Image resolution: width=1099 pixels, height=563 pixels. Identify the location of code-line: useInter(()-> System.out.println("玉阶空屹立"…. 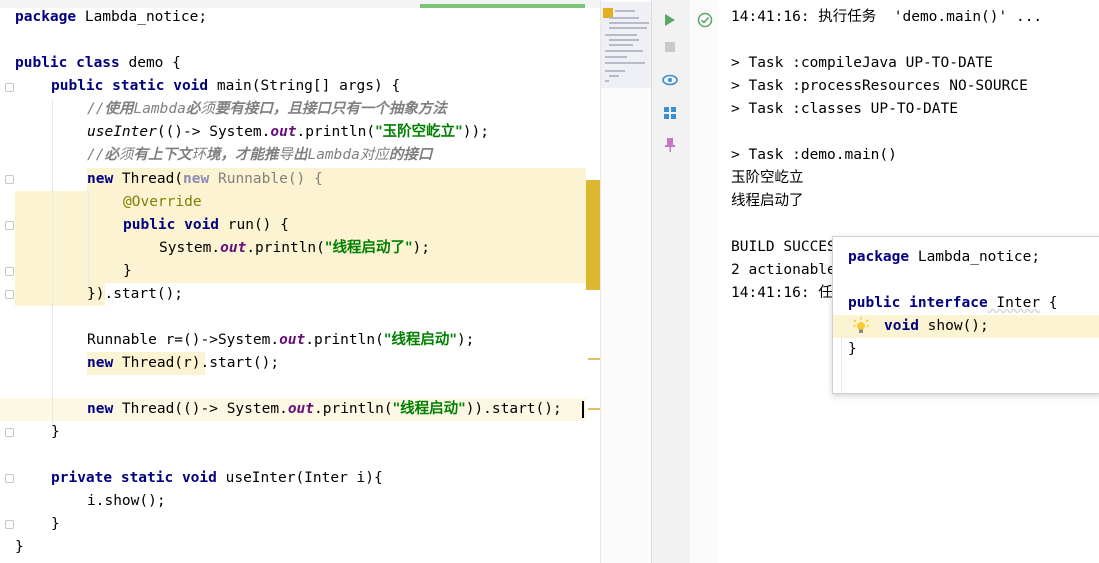
(288, 132).